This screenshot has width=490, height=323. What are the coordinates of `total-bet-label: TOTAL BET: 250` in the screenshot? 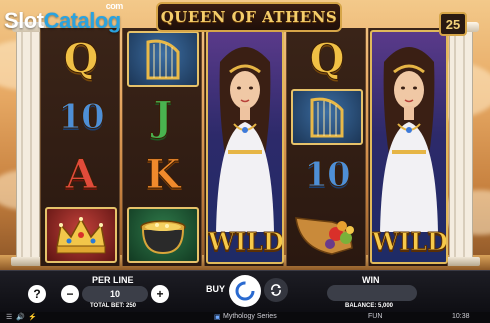 It's located at (113, 306).